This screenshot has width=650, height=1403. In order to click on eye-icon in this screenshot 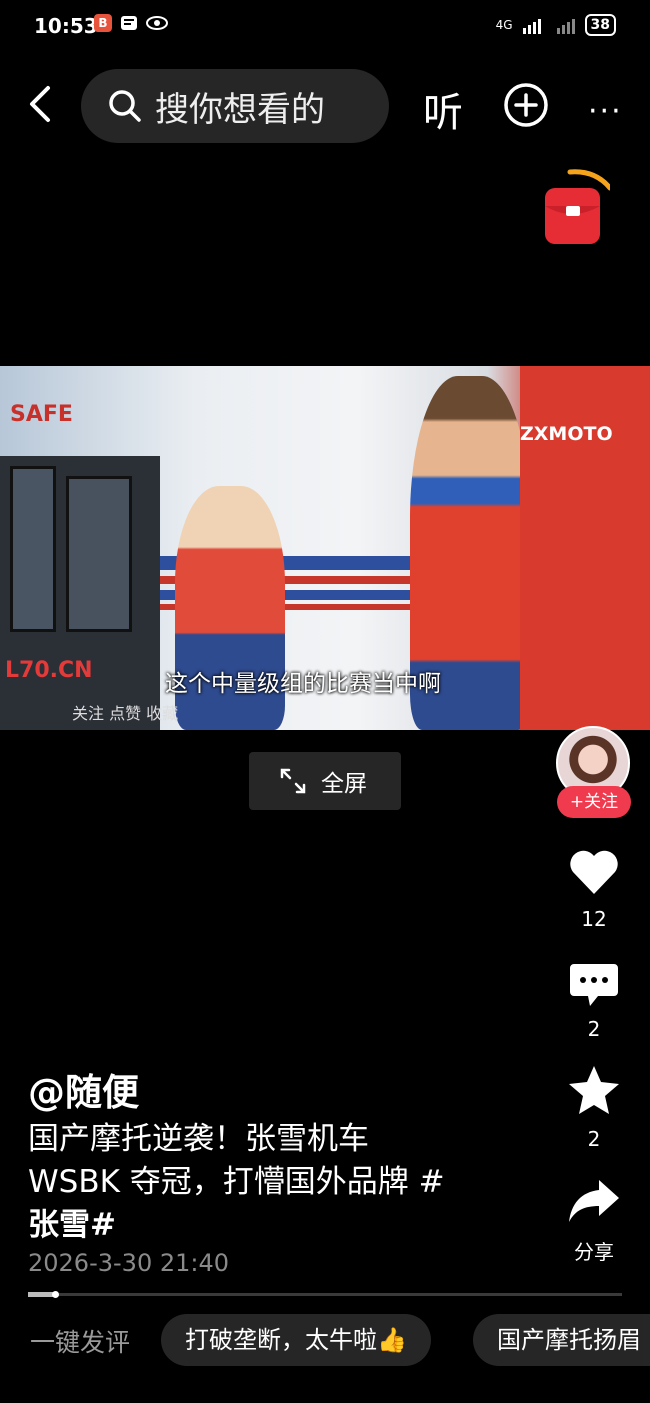, I will do `click(157, 23)`.